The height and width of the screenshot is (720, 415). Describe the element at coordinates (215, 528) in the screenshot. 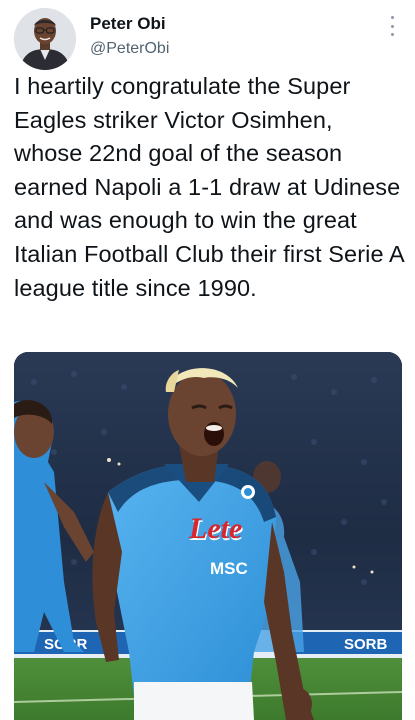

I see `svg-text: Lete` at that location.